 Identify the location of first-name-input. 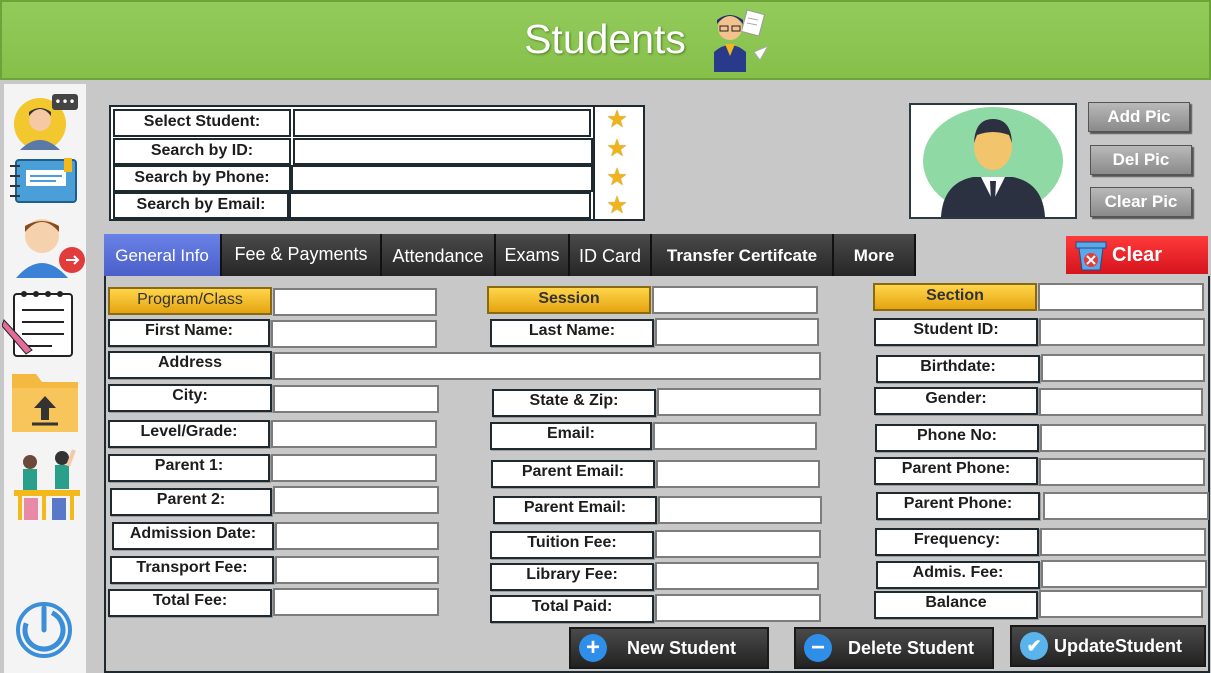
(354, 334).